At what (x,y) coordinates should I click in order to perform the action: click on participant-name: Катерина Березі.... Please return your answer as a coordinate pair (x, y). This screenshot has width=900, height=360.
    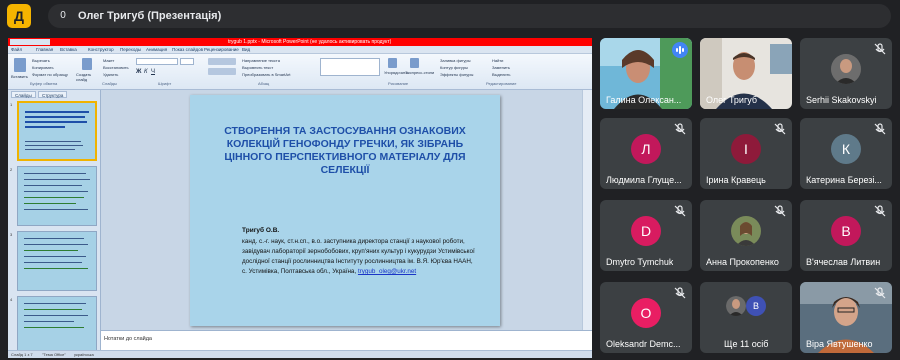
    Looking at the image, I should click on (844, 180).